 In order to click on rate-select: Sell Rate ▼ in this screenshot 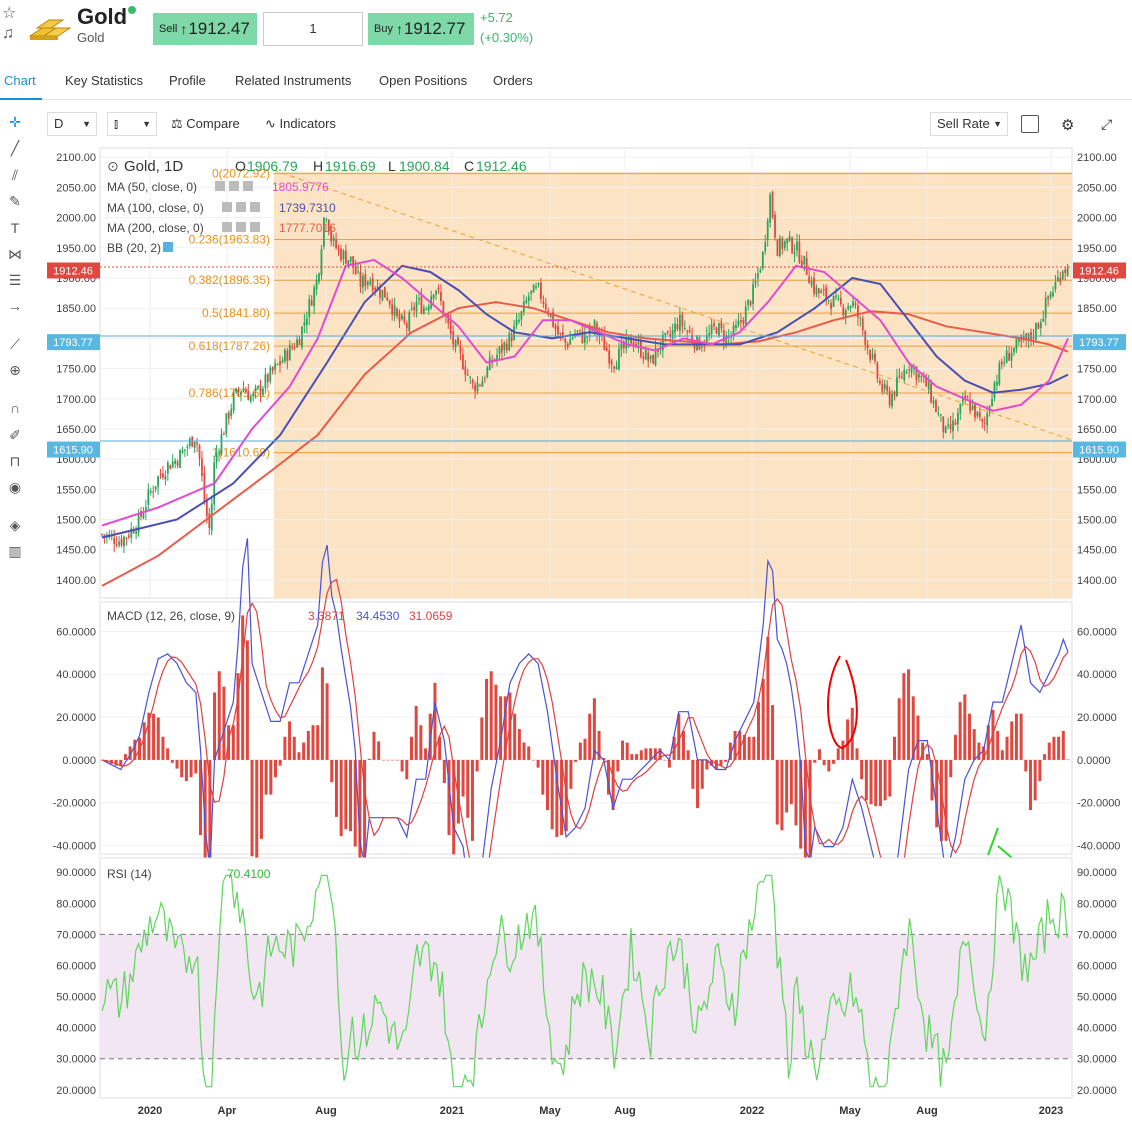, I will do `click(969, 124)`.